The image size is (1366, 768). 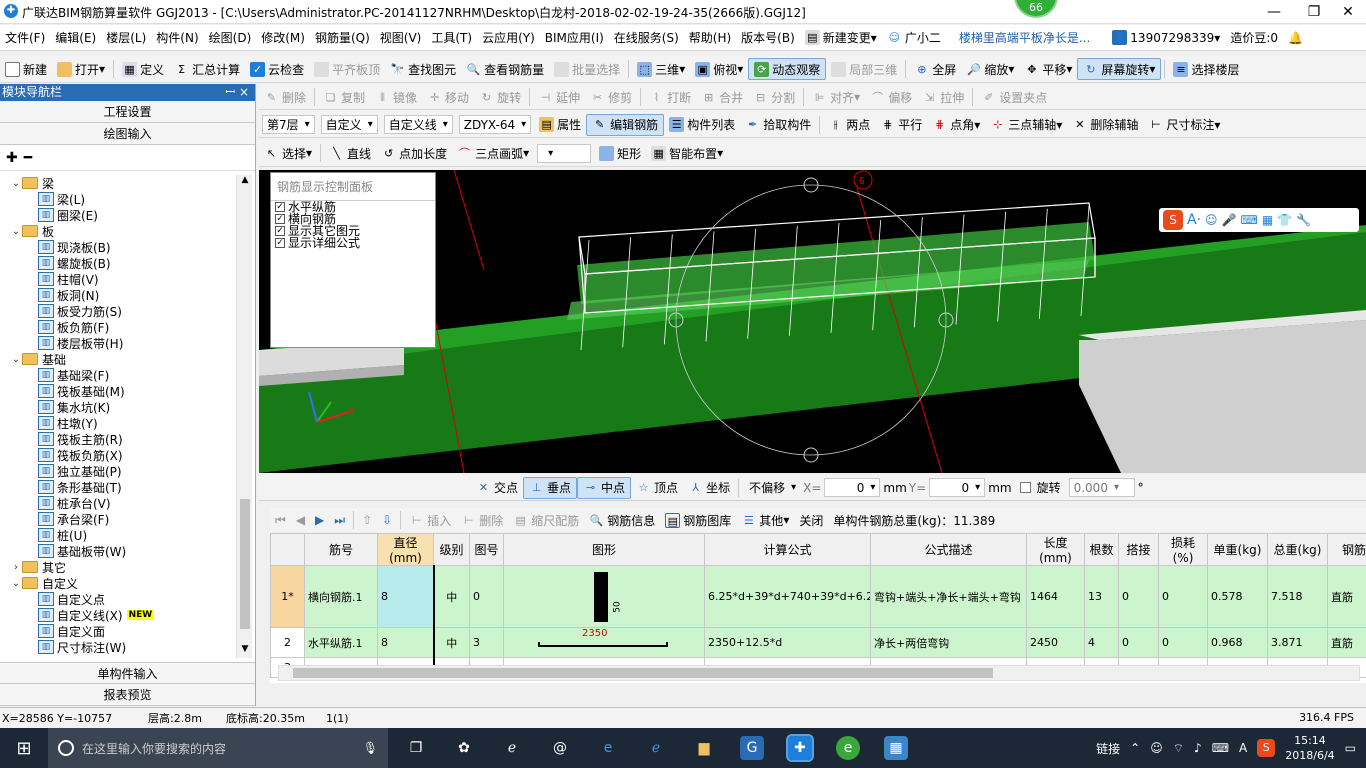 I want to click on prev-record-icon: ◀, so click(x=300, y=520).